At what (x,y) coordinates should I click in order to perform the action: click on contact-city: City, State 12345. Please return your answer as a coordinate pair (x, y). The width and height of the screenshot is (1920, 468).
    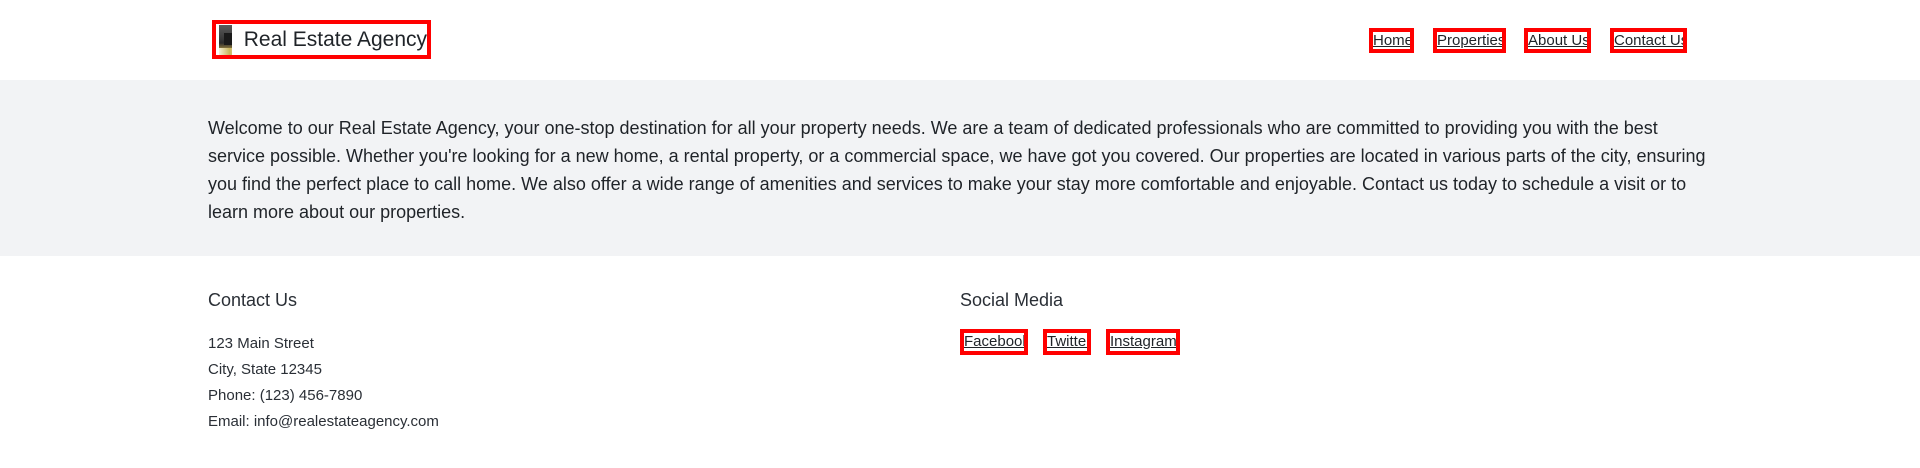
    Looking at the image, I should click on (265, 369).